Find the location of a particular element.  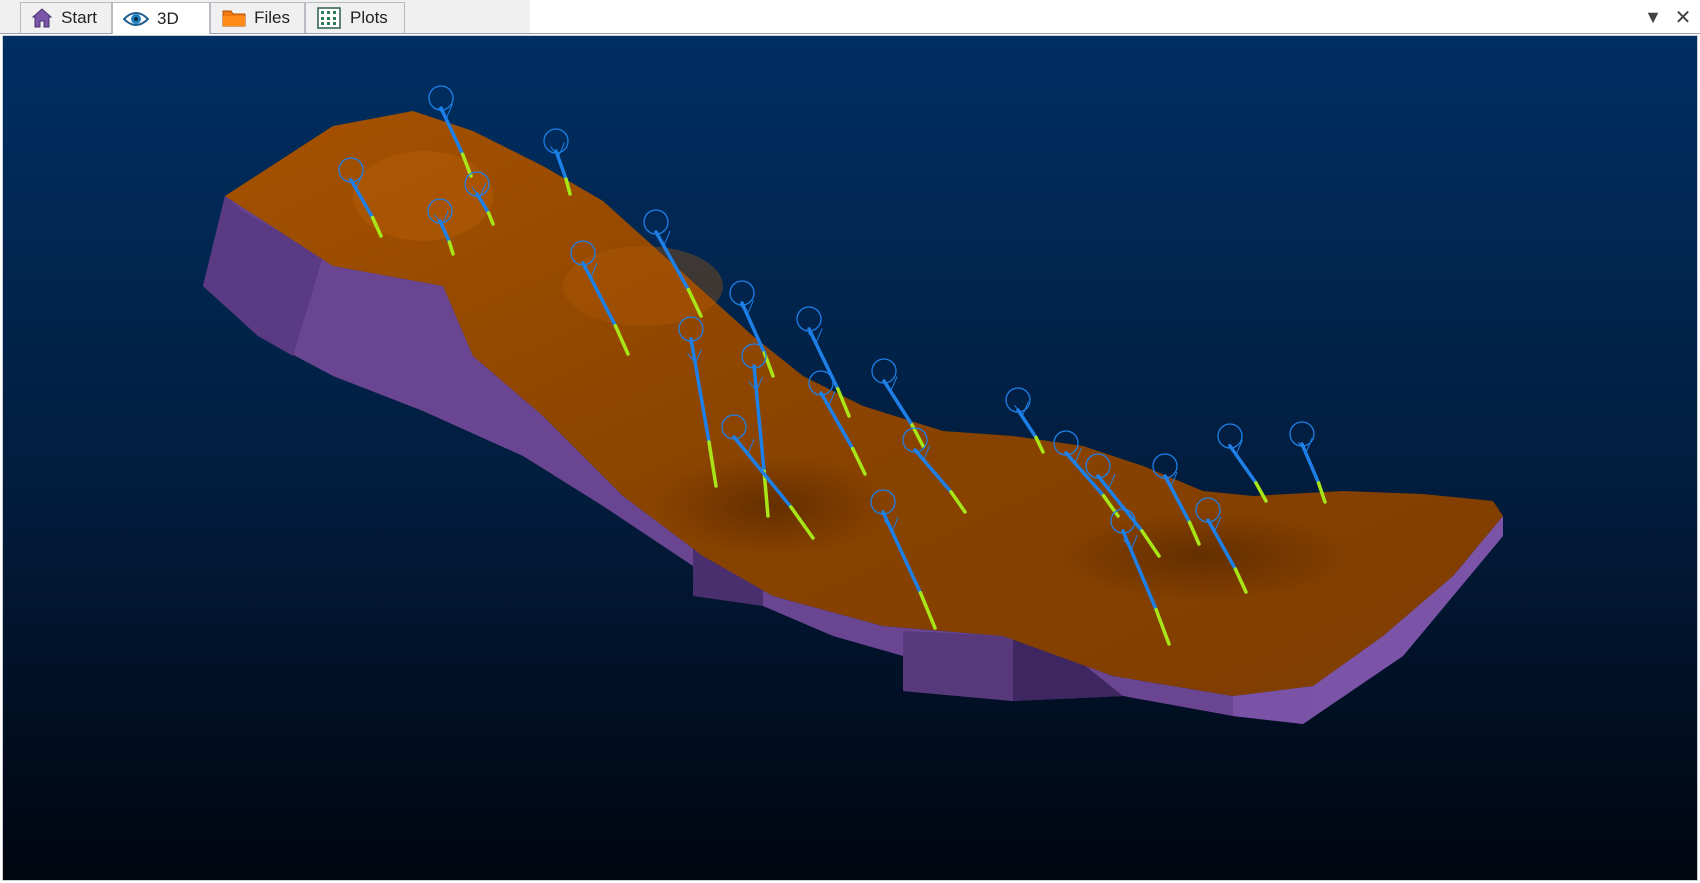

tab-plots: Plots is located at coordinates (355, 17).